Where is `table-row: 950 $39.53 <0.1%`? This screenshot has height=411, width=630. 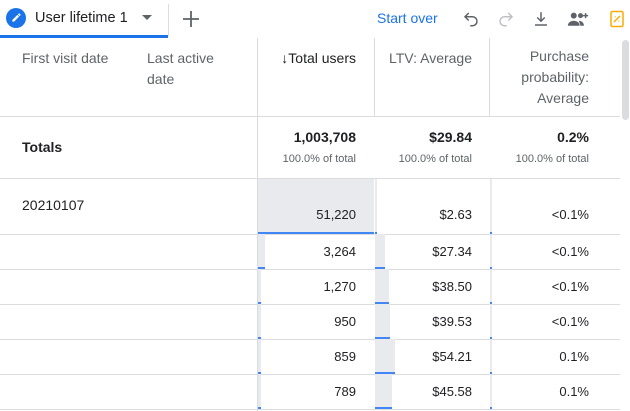 table-row: 950 $39.53 <0.1% is located at coordinates (310, 322).